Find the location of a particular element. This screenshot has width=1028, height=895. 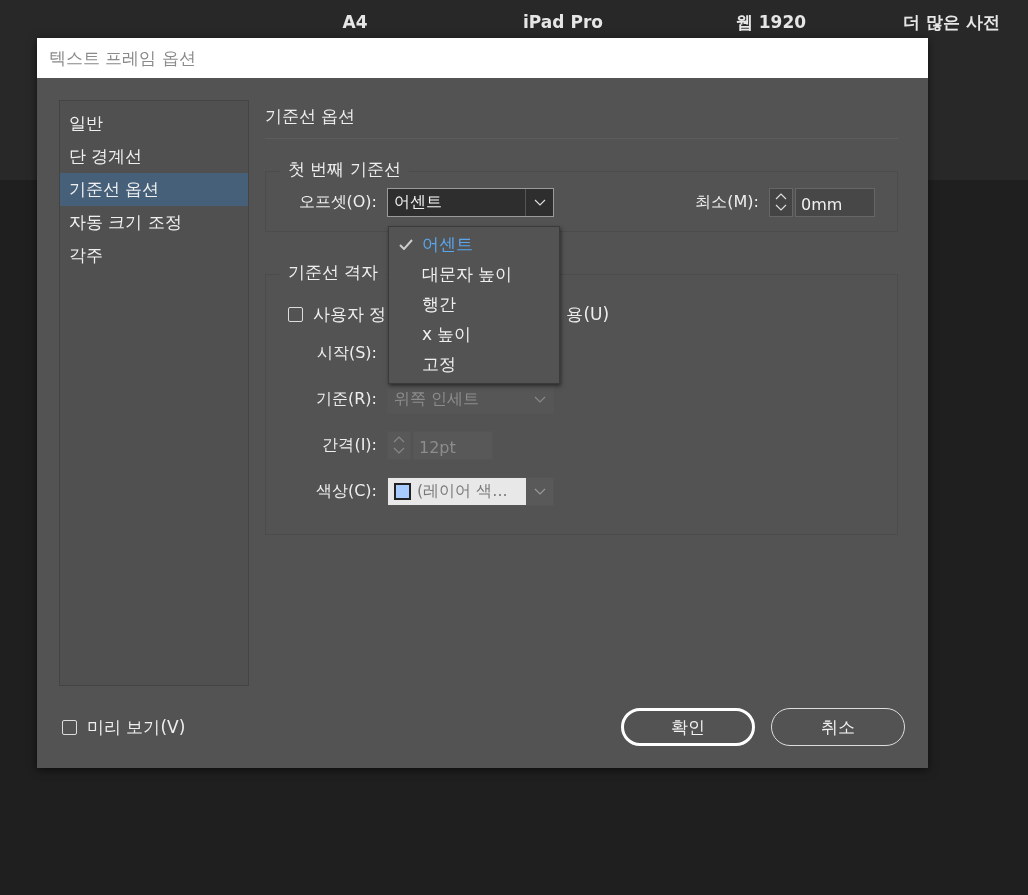

sidebar-item: 자동 크기 조정 is located at coordinates (154, 223).